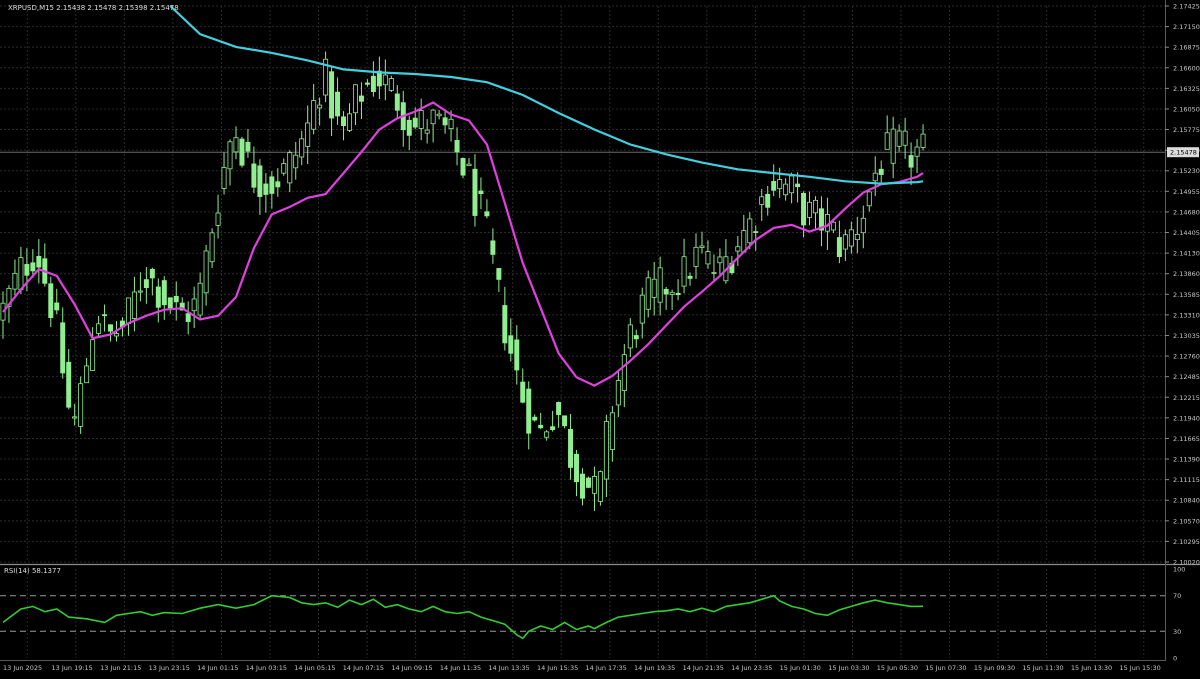  What do you see at coordinates (703, 668) in the screenshot?
I see `time-tick-label: 14 Jun 21:35` at bounding box center [703, 668].